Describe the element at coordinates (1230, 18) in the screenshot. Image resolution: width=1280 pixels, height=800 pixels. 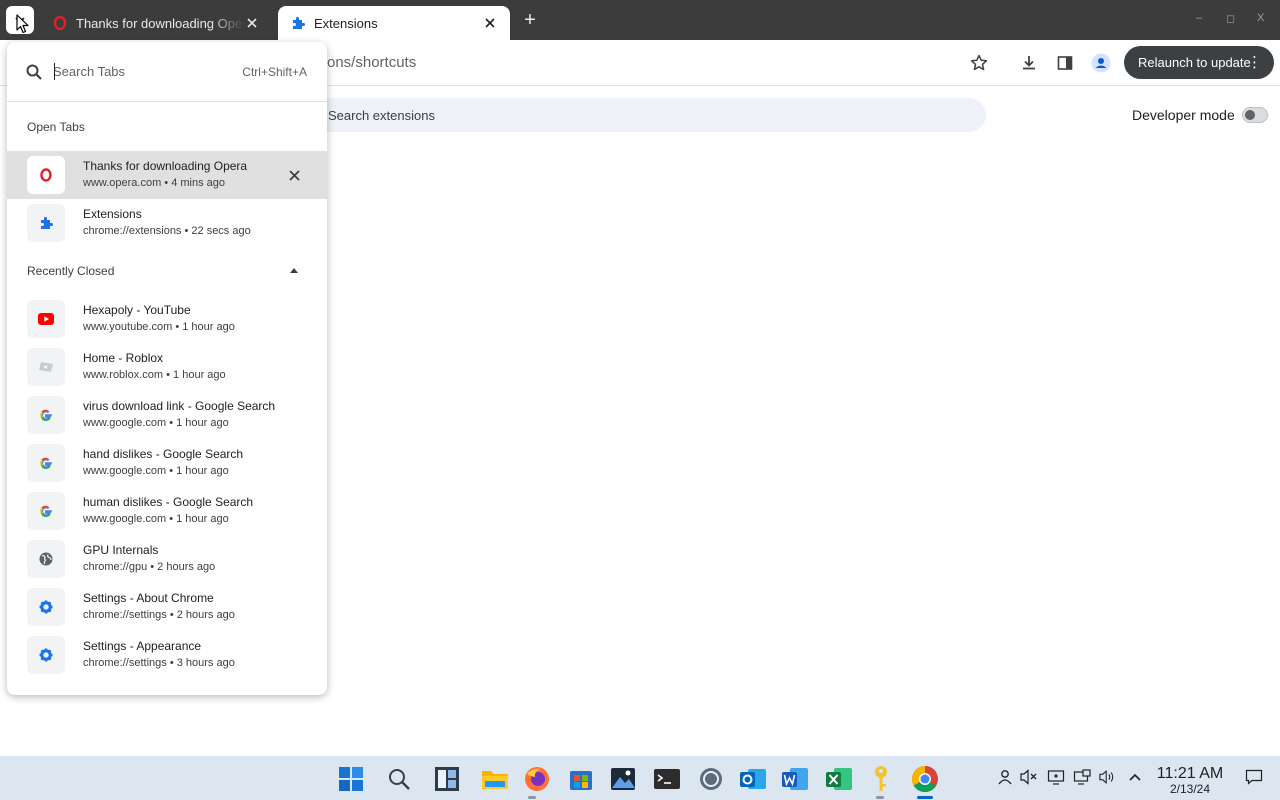
I see `maximize-button: ◻` at that location.